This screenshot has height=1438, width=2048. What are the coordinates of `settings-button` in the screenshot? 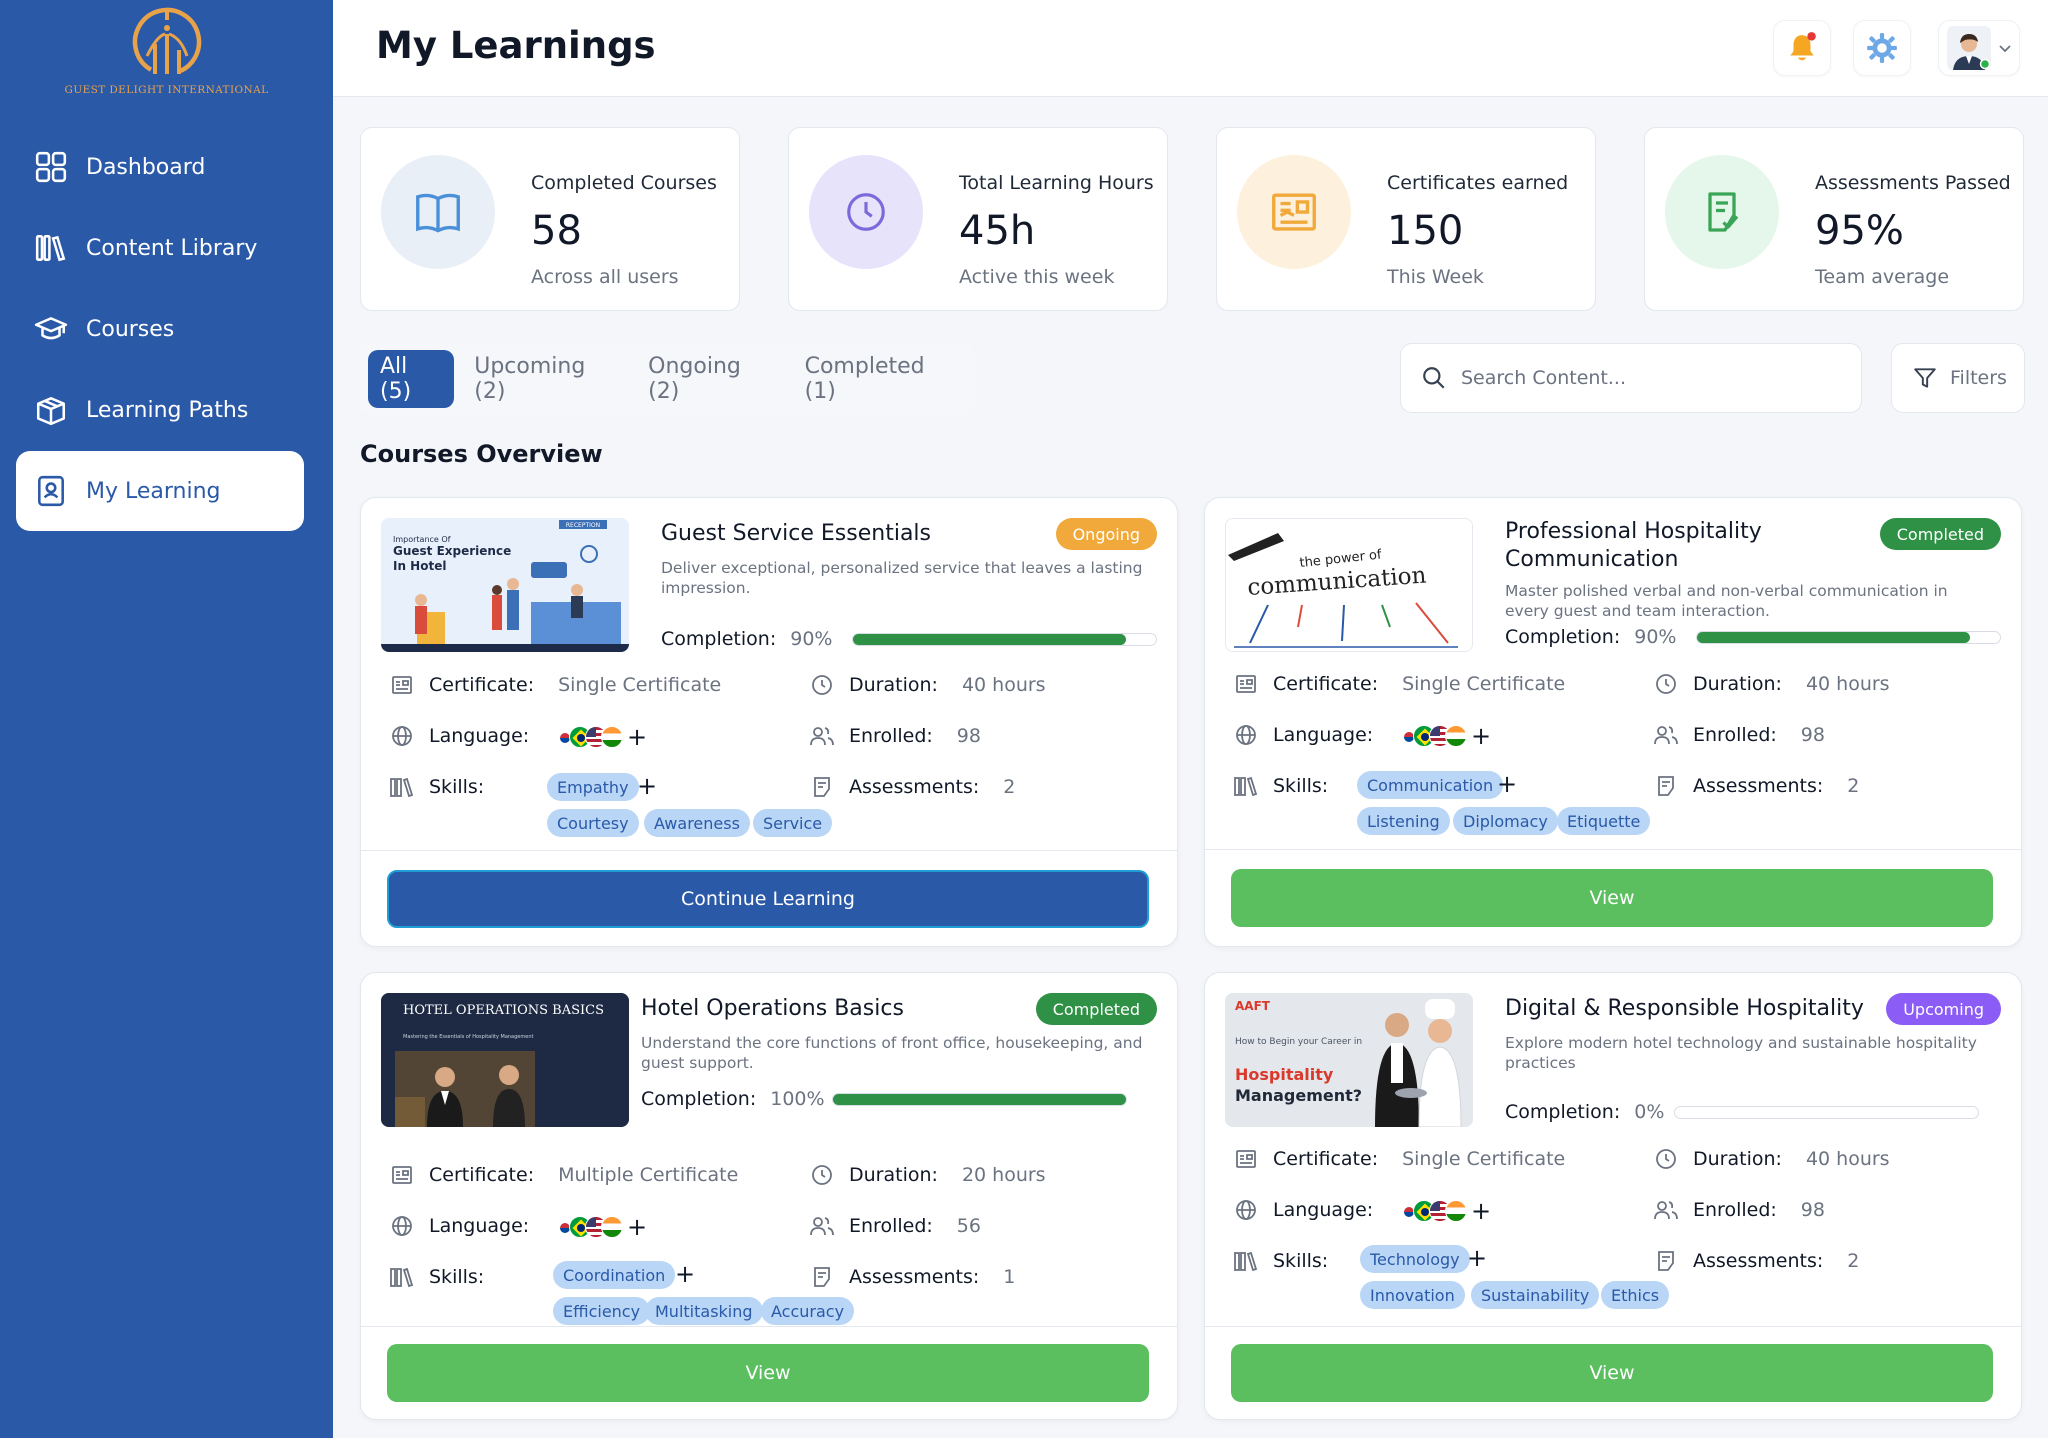 It's located at (1882, 48).